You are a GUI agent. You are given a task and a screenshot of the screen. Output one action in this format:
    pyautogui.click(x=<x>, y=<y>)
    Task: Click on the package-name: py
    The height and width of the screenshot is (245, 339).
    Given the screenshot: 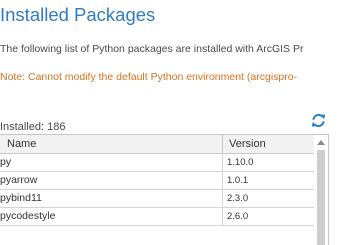 What is the action you would take?
    pyautogui.click(x=6, y=162)
    